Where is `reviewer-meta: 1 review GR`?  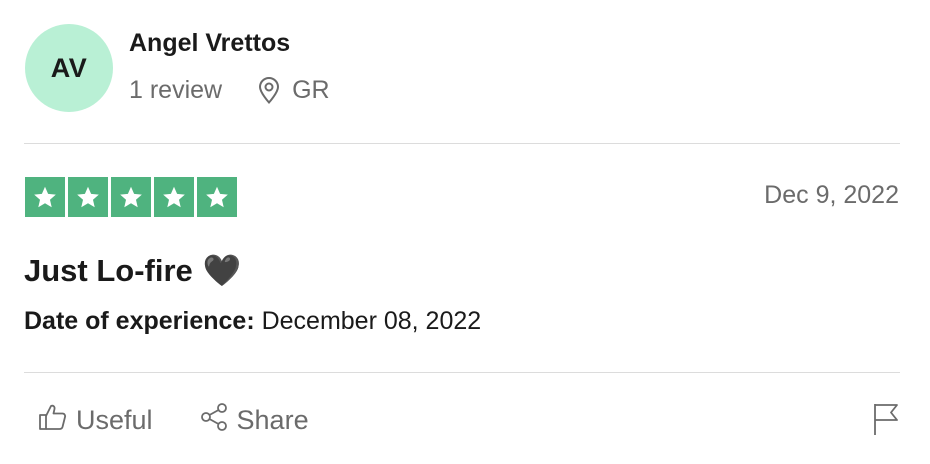 reviewer-meta: 1 review GR is located at coordinates (229, 90).